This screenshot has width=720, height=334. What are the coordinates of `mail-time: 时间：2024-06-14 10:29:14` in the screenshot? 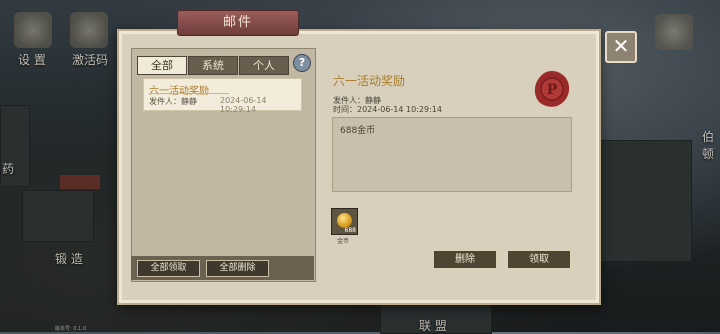 It's located at (387, 109).